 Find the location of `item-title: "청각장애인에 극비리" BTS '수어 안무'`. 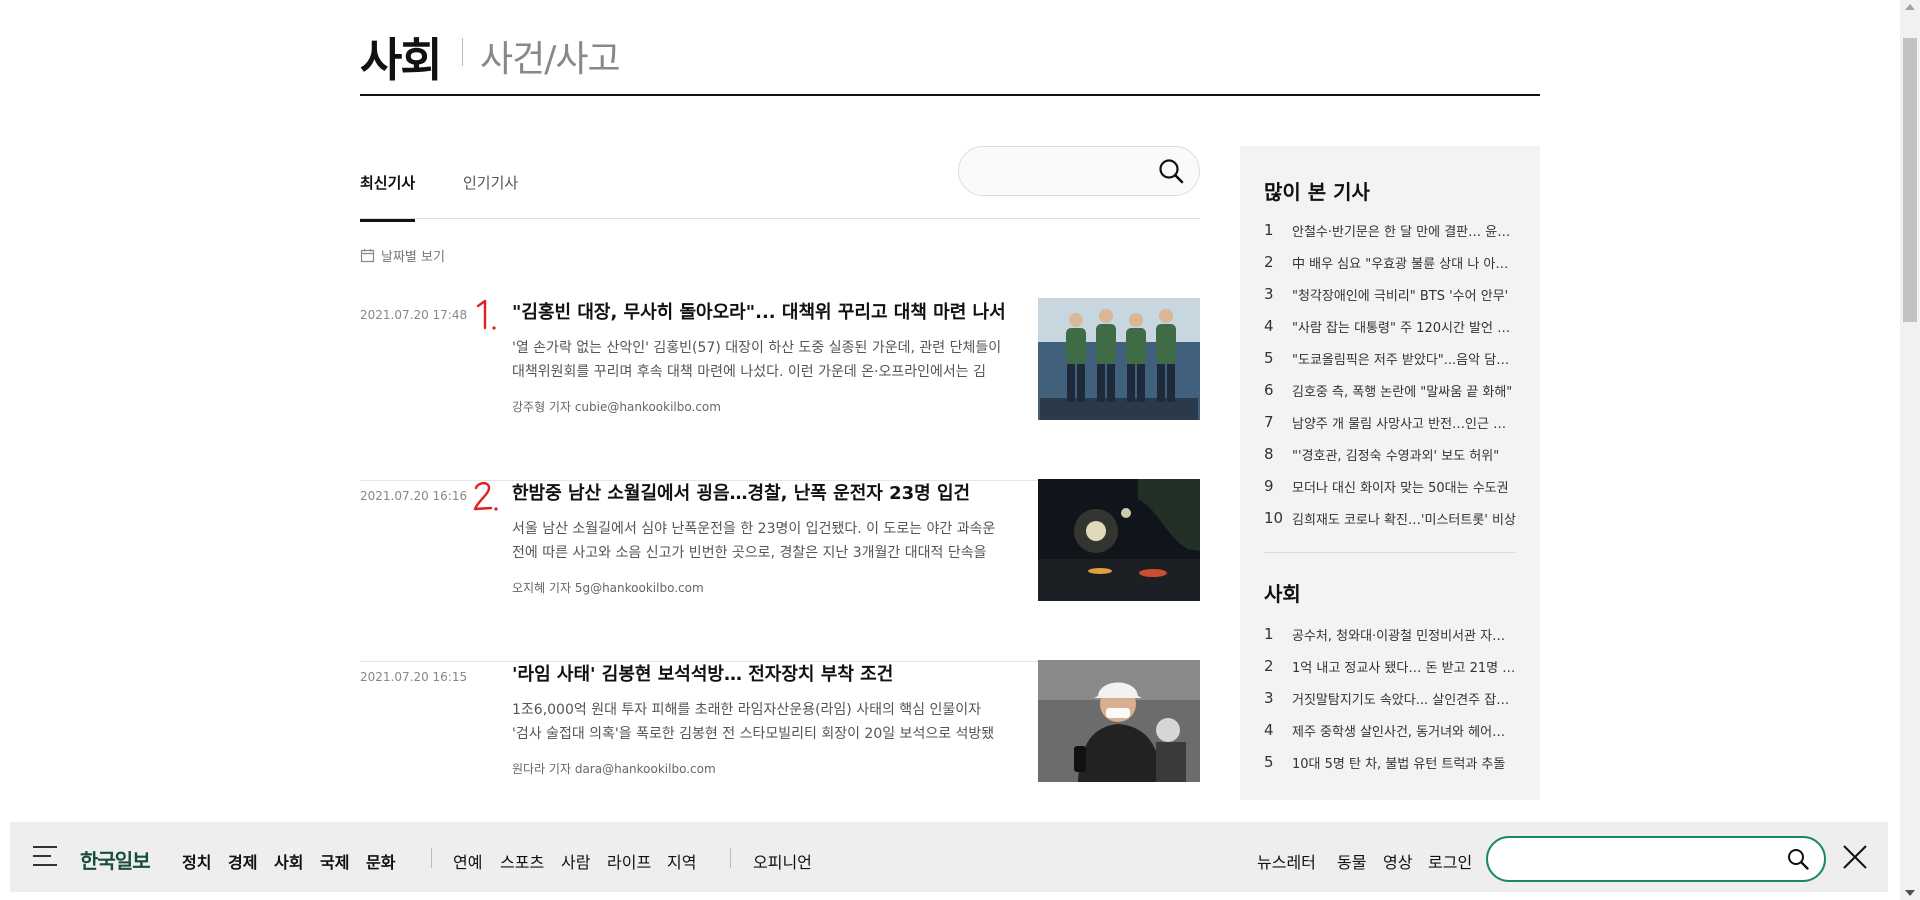

item-title: "청각장애인에 극비리" BTS '수어 안무' is located at coordinates (1400, 294).